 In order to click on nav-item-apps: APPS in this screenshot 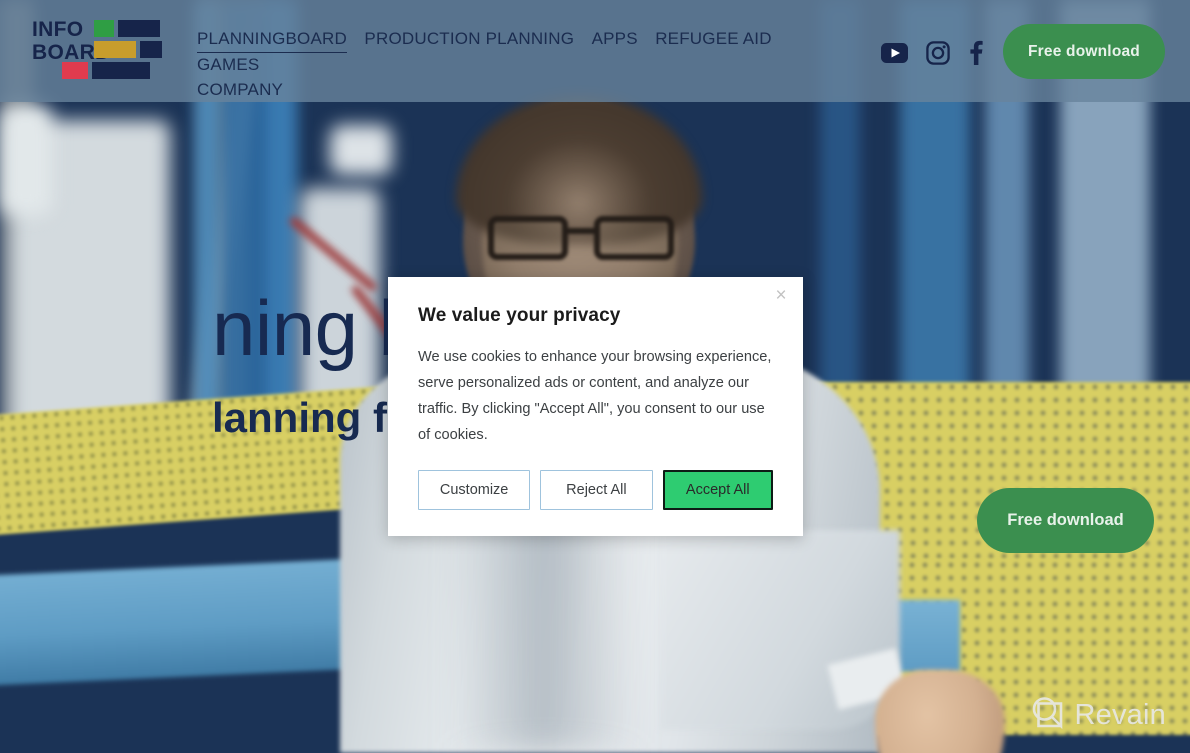, I will do `click(615, 39)`.